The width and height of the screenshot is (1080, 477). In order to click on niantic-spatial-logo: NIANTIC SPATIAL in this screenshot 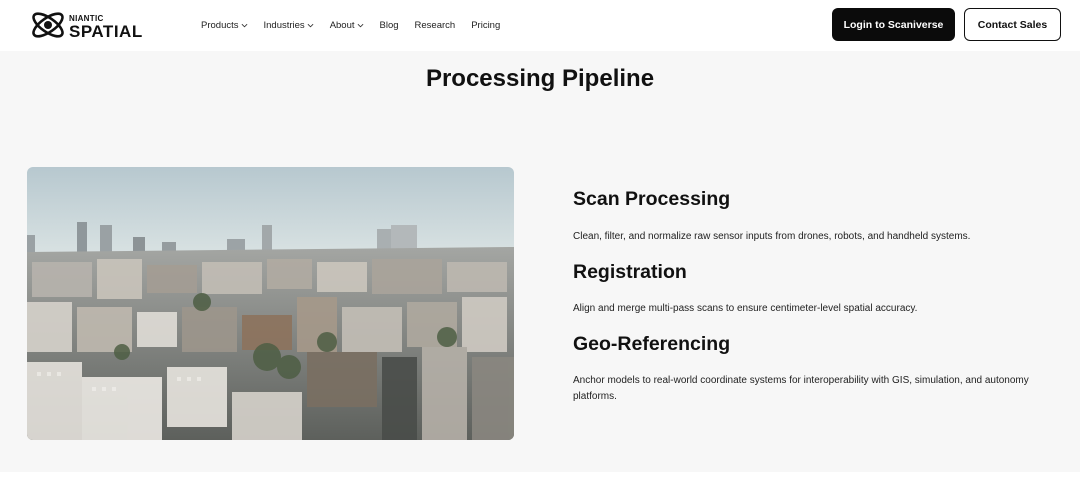, I will do `click(85, 25)`.